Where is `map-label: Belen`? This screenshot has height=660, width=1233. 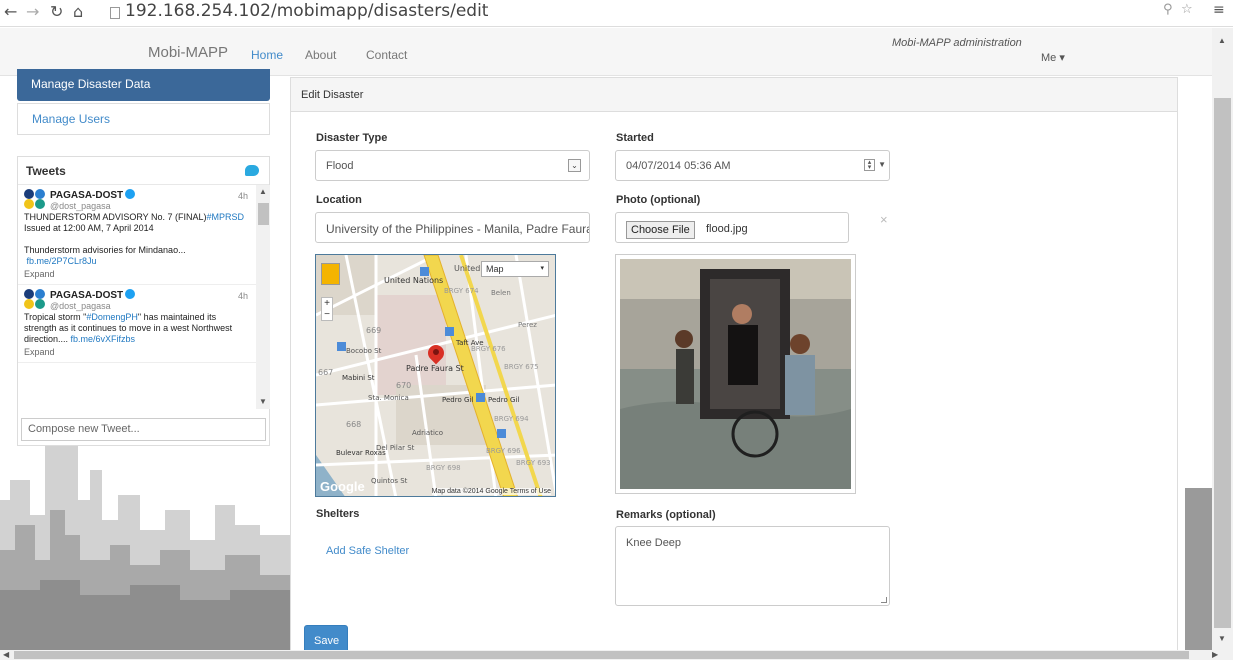 map-label: Belen is located at coordinates (501, 293).